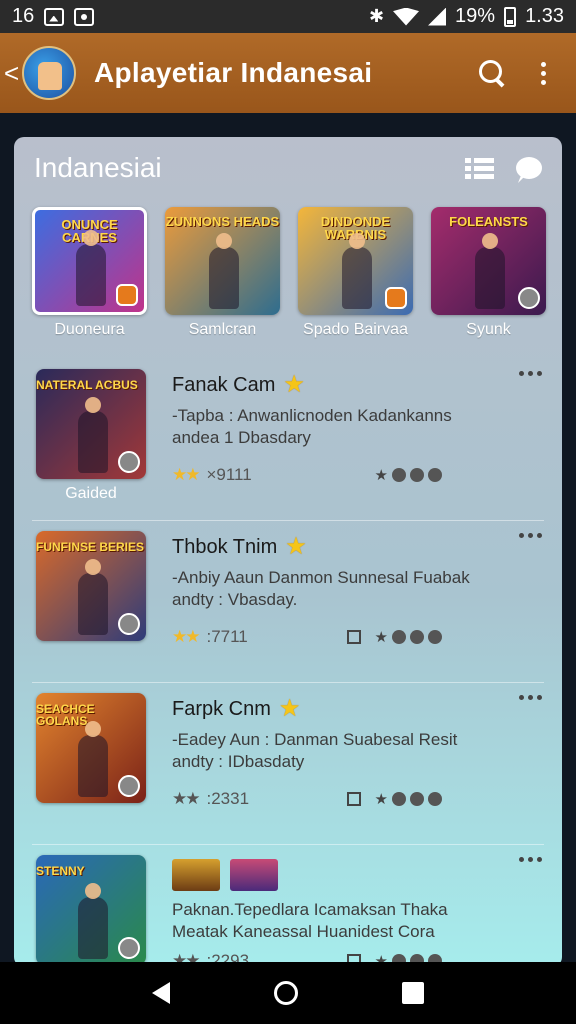 The image size is (576, 1024). I want to click on signal-icon, so click(437, 16).